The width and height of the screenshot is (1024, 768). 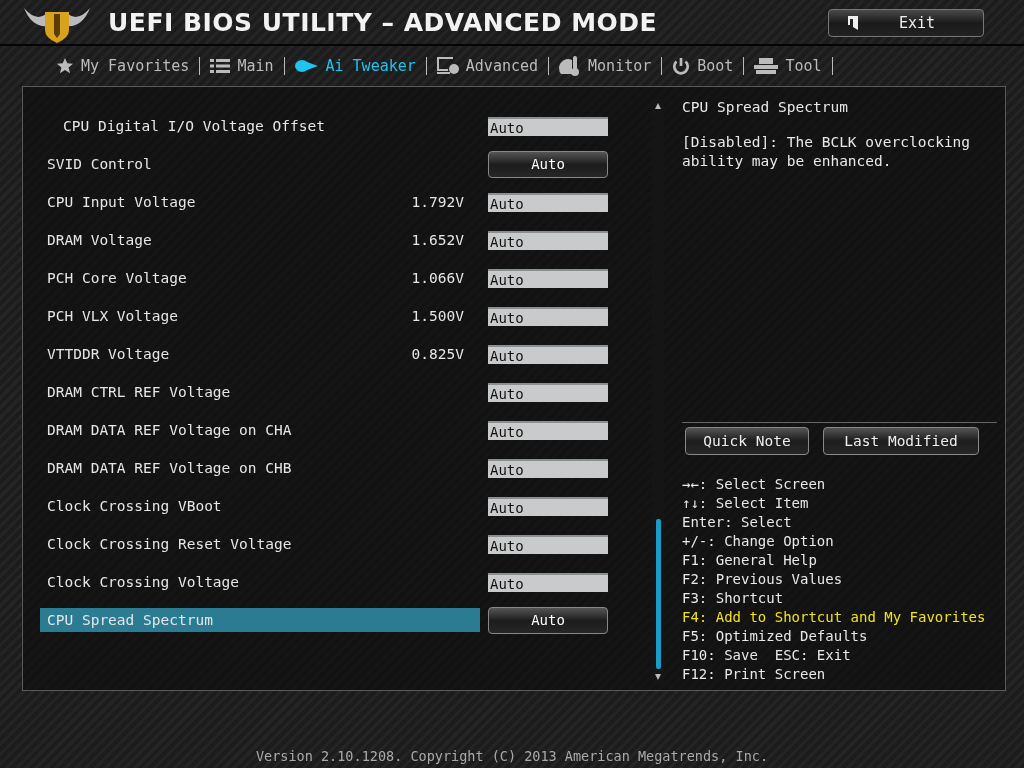 What do you see at coordinates (260, 240) in the screenshot?
I see `setting-row: DRAM Voltage 1.652V` at bounding box center [260, 240].